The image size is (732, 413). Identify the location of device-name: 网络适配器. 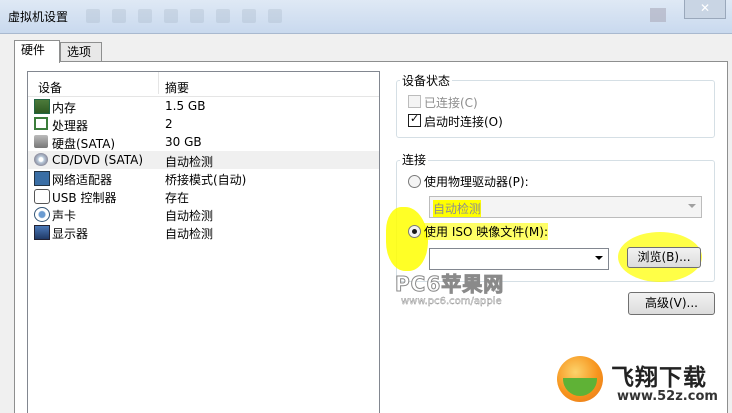
(82, 180).